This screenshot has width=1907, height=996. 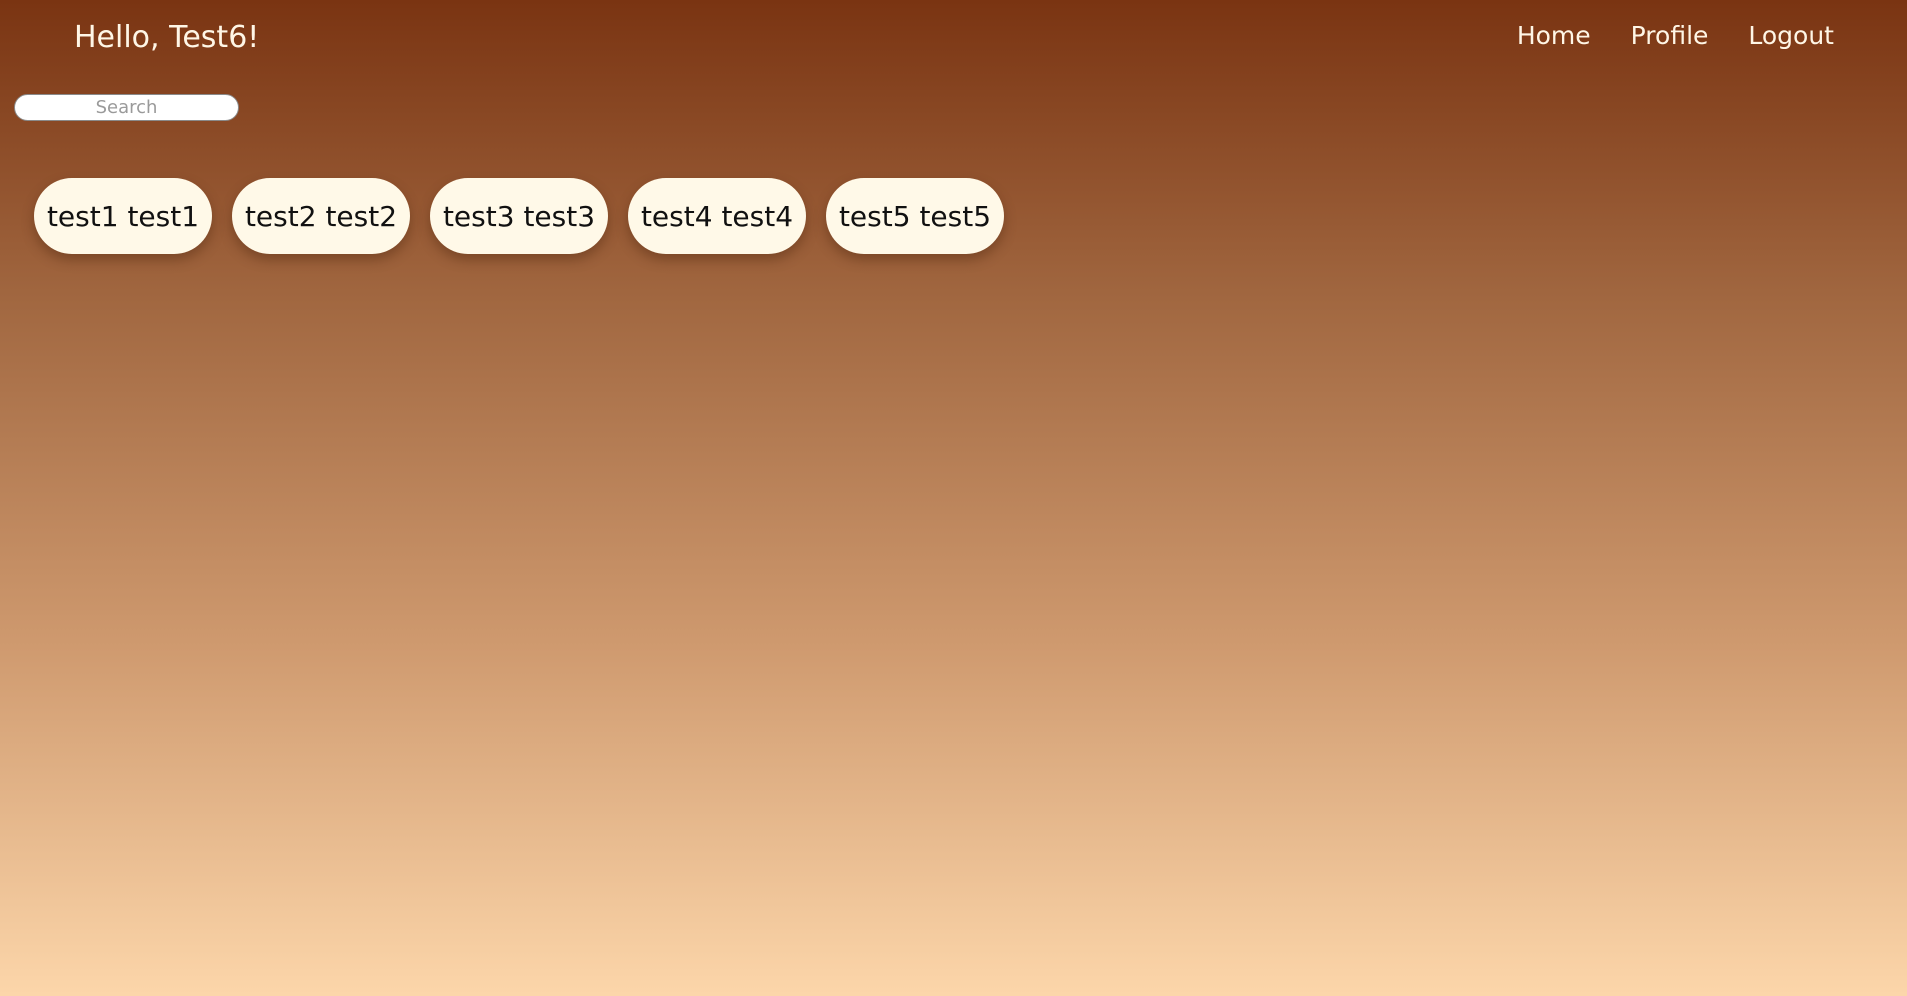 I want to click on greeting-text: Hello, Test6!, so click(x=167, y=37).